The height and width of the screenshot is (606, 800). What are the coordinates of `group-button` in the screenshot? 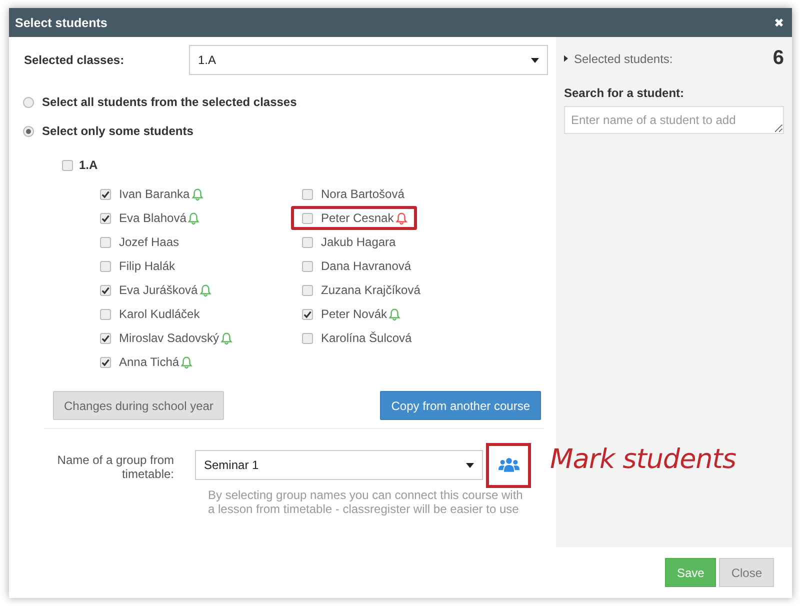 It's located at (508, 465).